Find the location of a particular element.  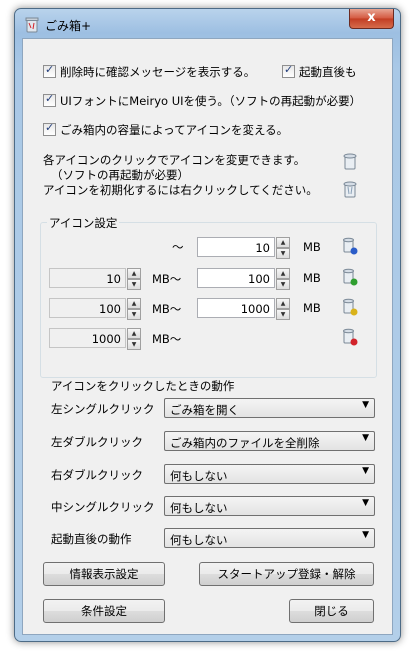

level4-unit-tilde: MB〜 is located at coordinates (167, 339).